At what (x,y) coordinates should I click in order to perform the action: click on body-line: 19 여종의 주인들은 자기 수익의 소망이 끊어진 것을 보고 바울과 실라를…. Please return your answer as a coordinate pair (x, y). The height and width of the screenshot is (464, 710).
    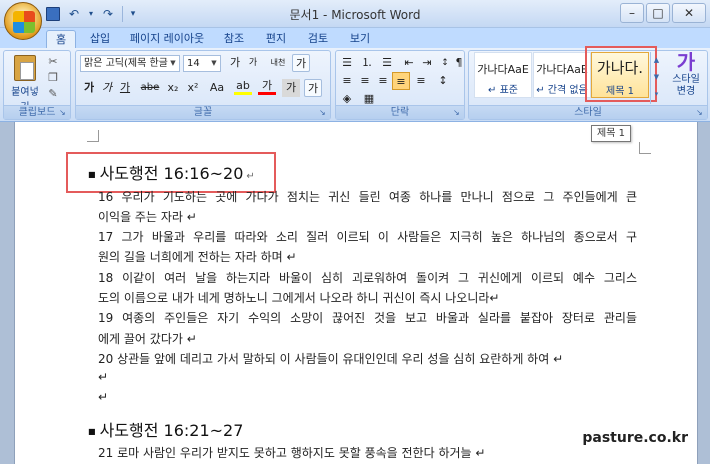
    Looking at the image, I should click on (367, 318).